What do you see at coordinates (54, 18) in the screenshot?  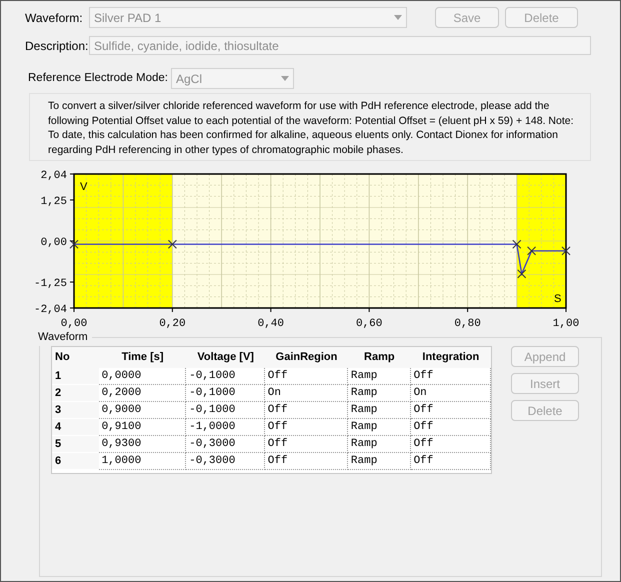 I see `field-label: Waveform:` at bounding box center [54, 18].